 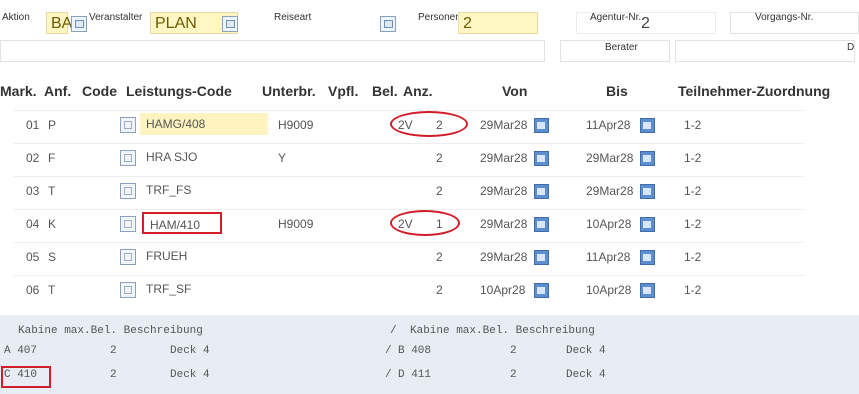 I want to click on extra-field, so click(x=765, y=51).